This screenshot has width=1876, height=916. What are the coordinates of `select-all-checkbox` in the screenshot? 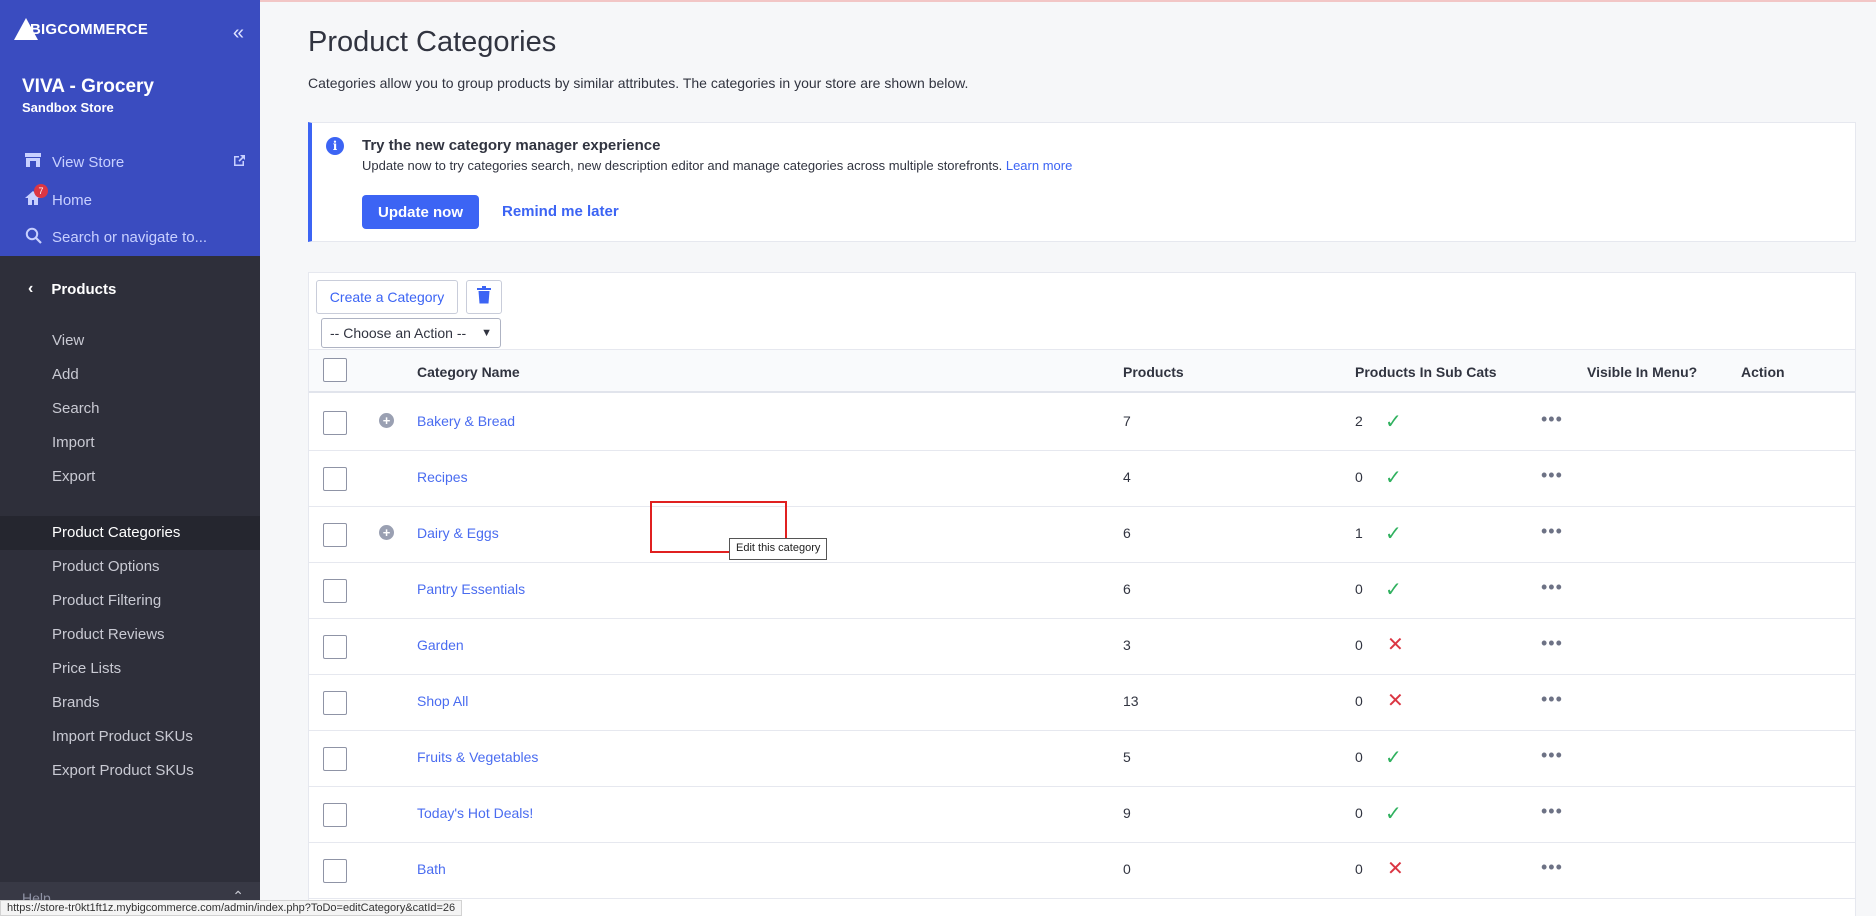 It's located at (335, 370).